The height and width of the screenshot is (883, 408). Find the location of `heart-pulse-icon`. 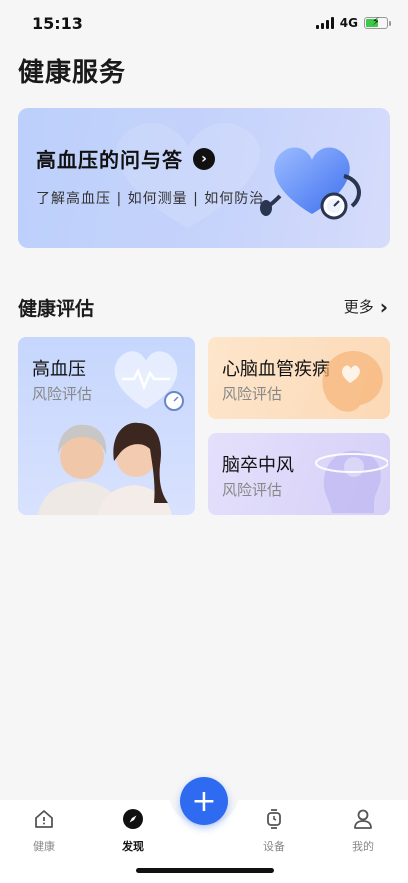

heart-pulse-icon is located at coordinates (149, 381).